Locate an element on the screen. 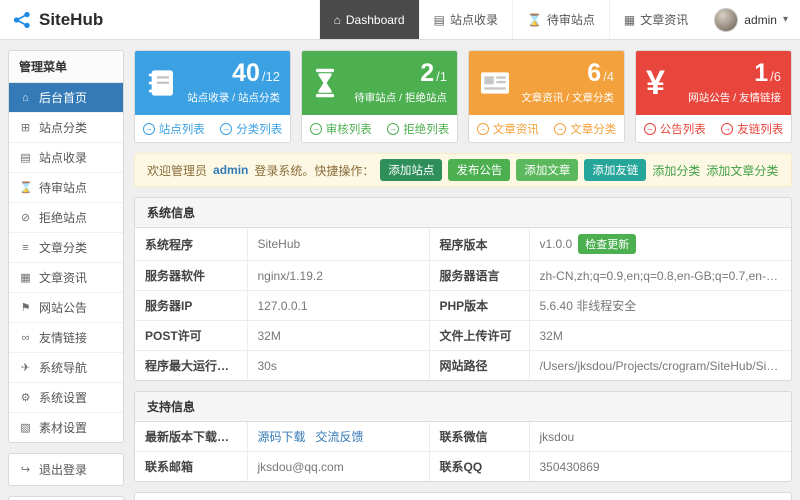 This screenshot has width=800, height=500. add-friend-link-button: 添加友链 is located at coordinates (615, 170).